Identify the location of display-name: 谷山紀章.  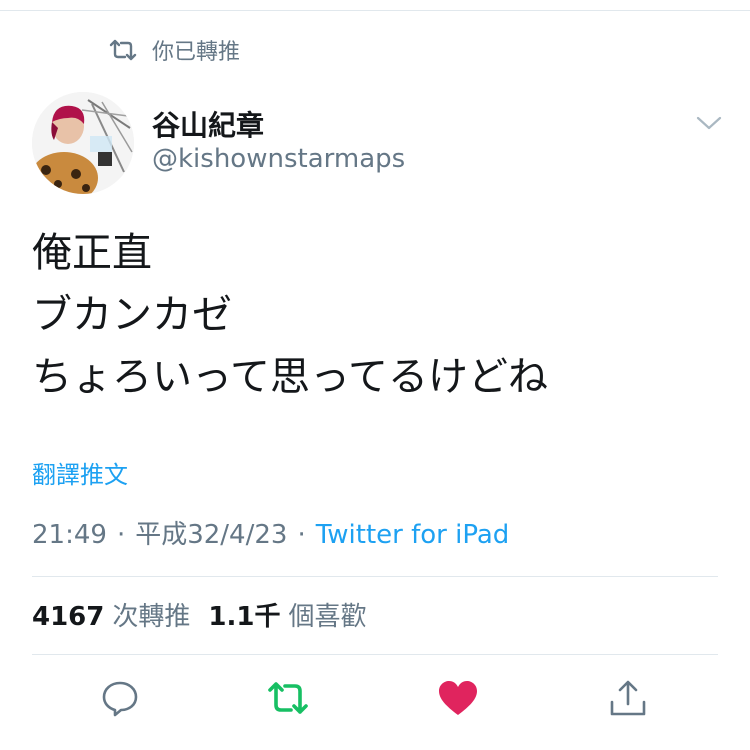
(208, 124).